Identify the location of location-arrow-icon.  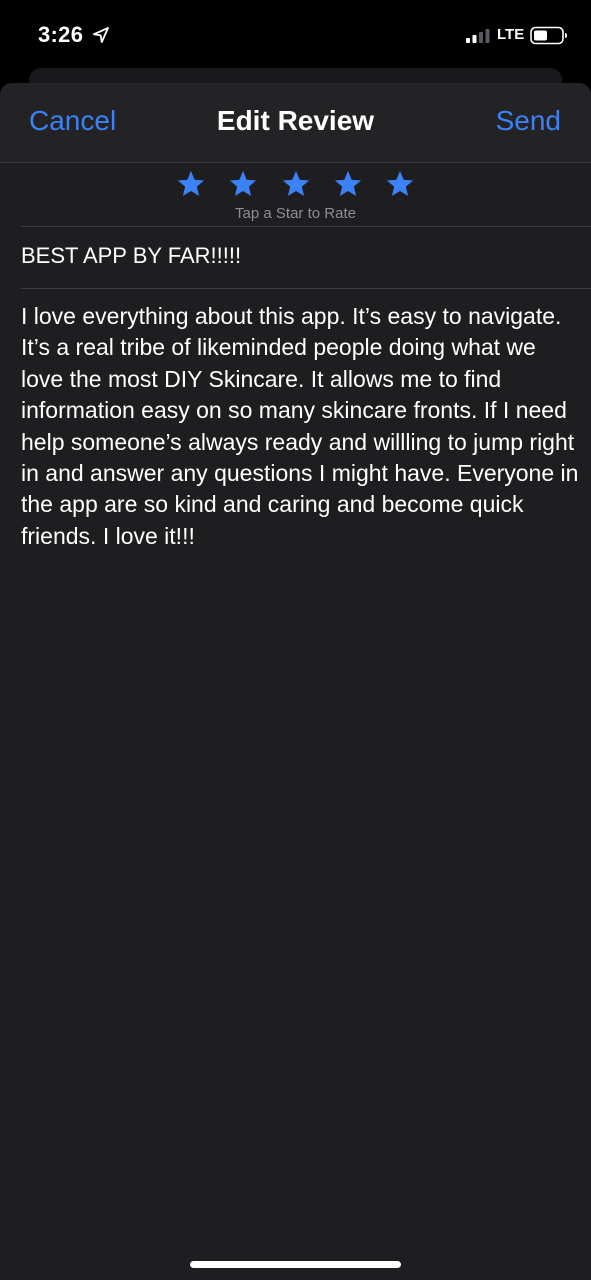
(101, 35).